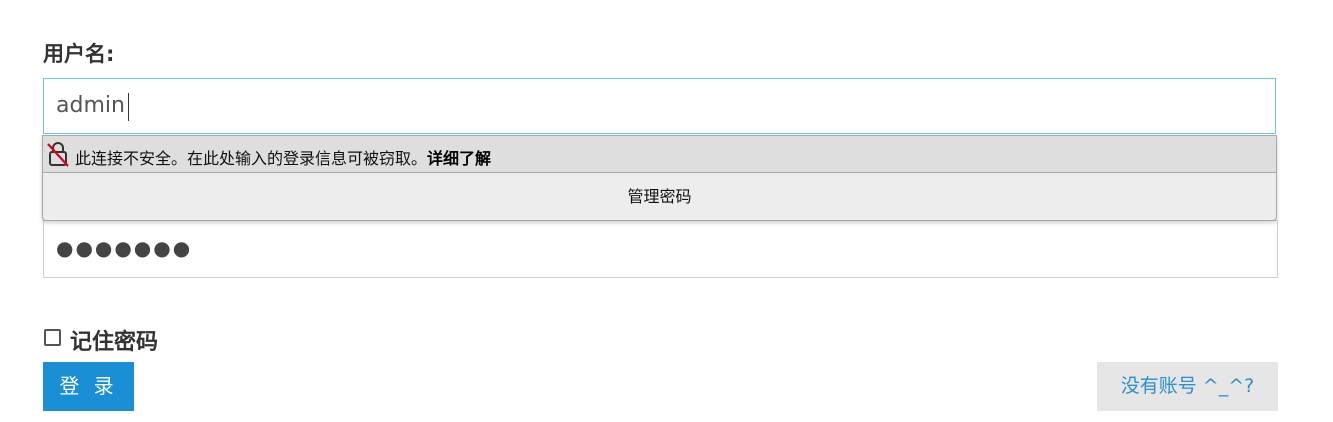 This screenshot has width=1333, height=422. What do you see at coordinates (58, 154) in the screenshot?
I see `insecure-lock-icon` at bounding box center [58, 154].